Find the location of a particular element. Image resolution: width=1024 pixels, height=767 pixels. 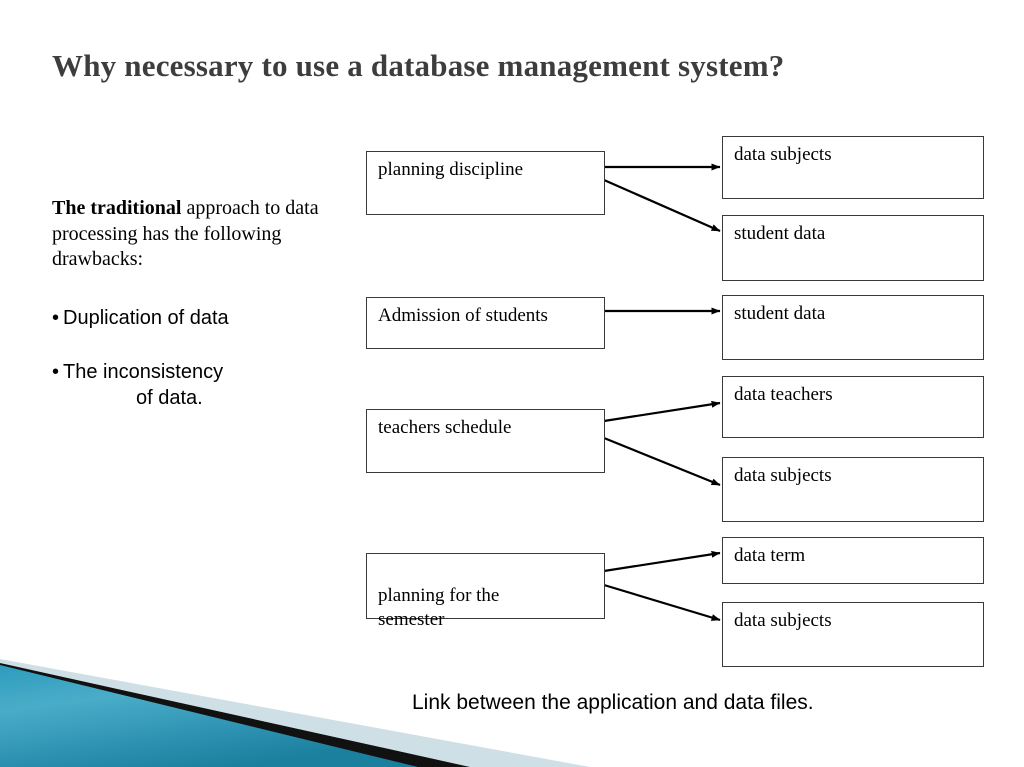

application-box-label: teachers schedule is located at coordinates (445, 427).